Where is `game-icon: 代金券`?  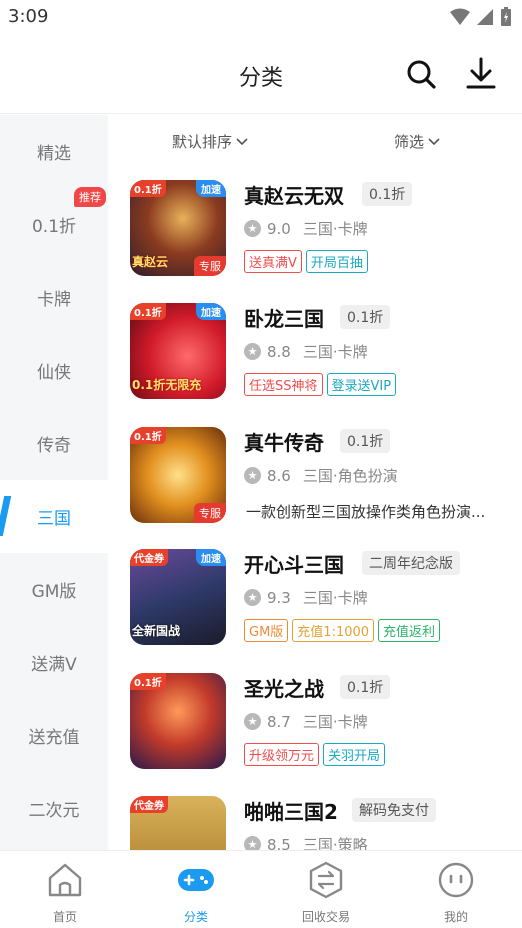 game-icon: 代金券 is located at coordinates (178, 823).